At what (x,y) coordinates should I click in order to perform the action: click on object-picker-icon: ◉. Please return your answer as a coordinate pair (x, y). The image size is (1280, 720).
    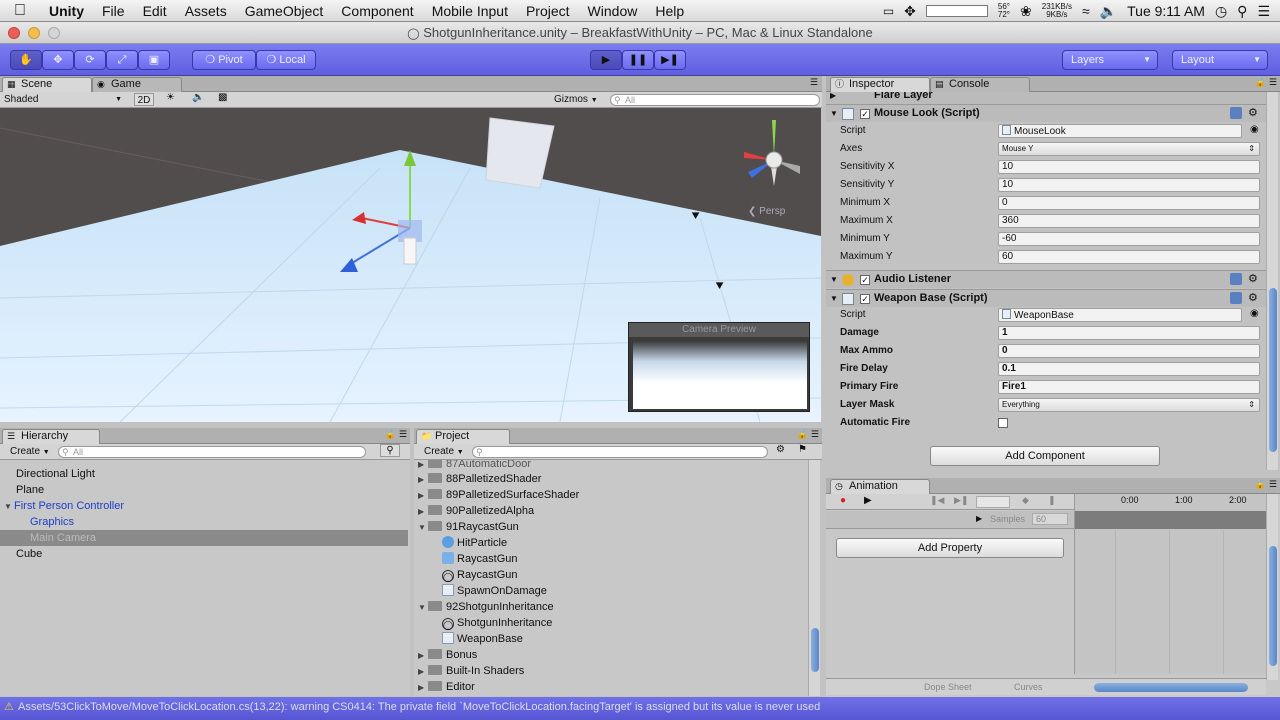
    Looking at the image, I should click on (1254, 129).